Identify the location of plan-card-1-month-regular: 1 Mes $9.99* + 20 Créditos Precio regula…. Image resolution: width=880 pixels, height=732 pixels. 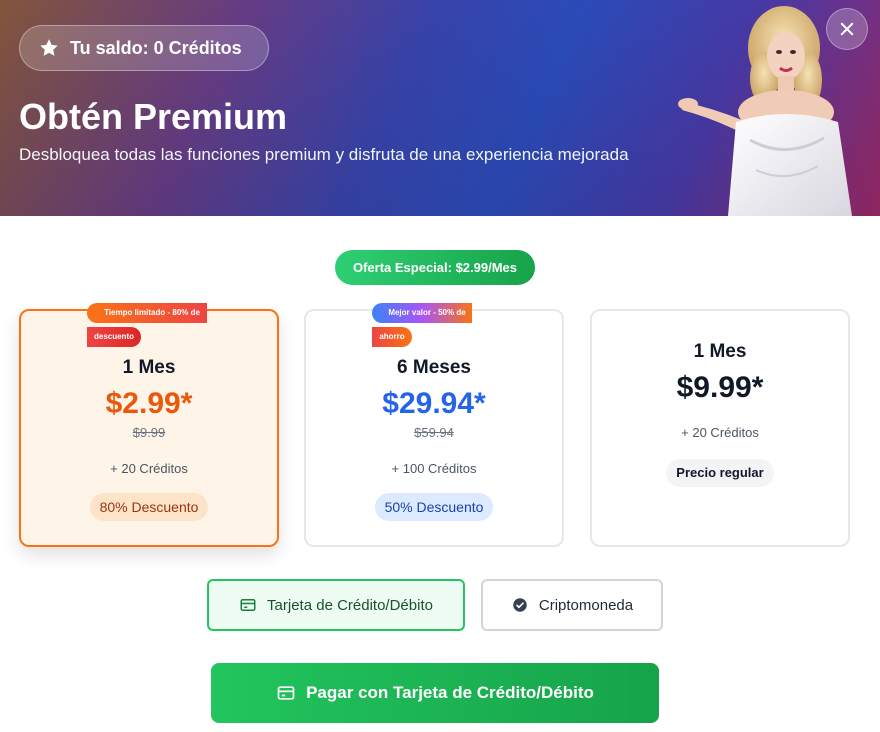
(720, 428).